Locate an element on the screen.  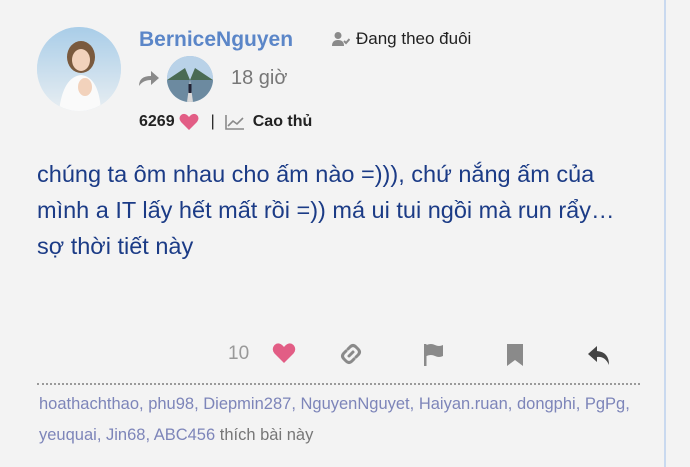
bookmark-icon is located at coordinates (515, 355).